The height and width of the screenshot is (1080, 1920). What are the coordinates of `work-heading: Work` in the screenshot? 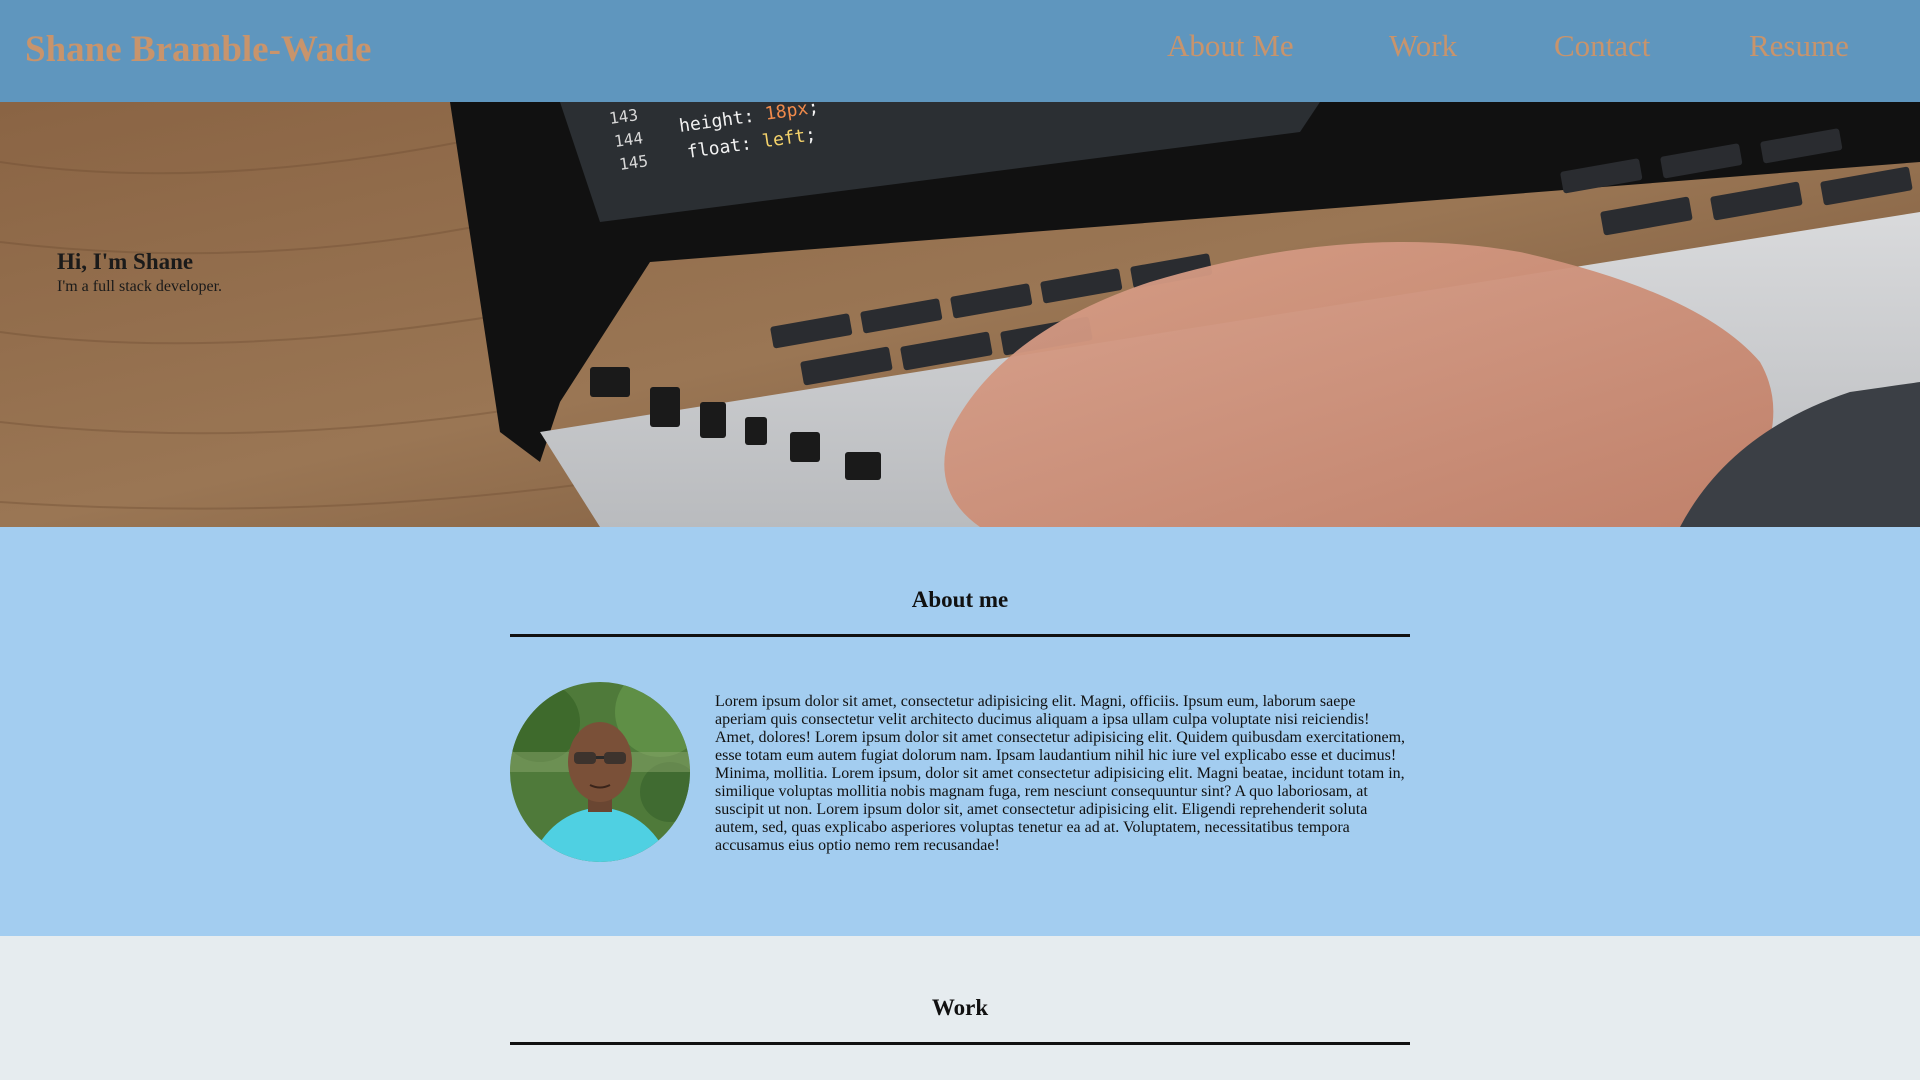 It's located at (960, 1007).